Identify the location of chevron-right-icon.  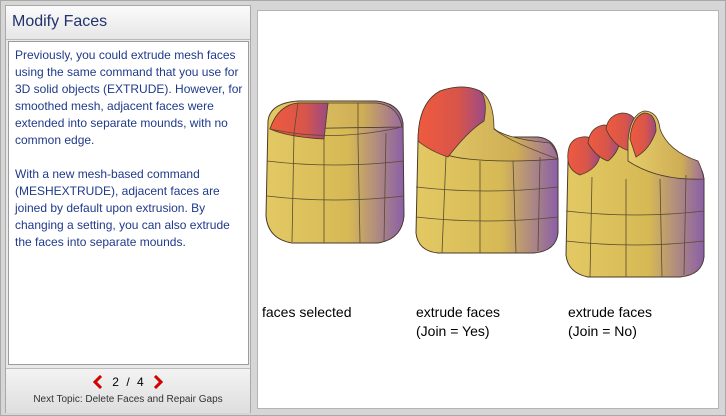
(158, 381).